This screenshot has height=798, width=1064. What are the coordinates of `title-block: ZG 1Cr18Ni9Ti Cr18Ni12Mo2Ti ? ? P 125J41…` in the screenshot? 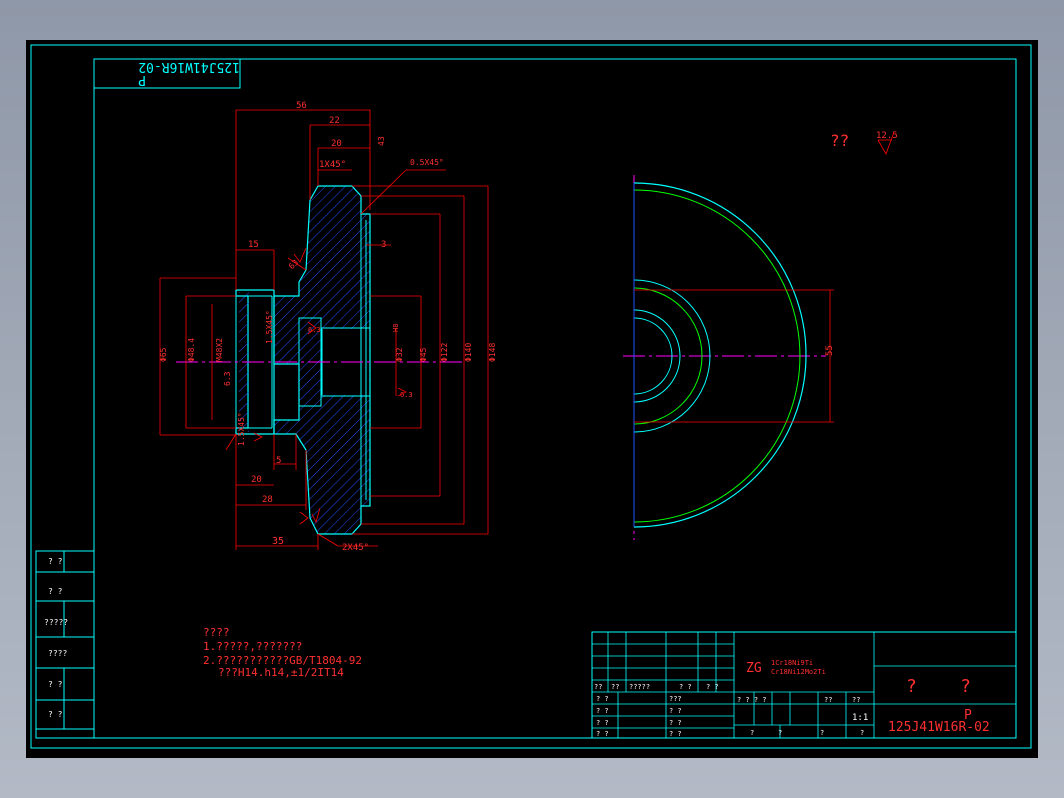 It's located at (804, 685).